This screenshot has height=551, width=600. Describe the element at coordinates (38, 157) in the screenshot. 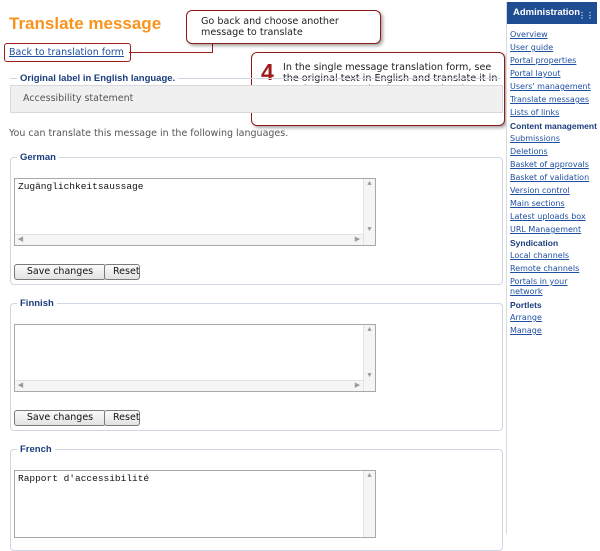

I see `language-legend: German` at that location.